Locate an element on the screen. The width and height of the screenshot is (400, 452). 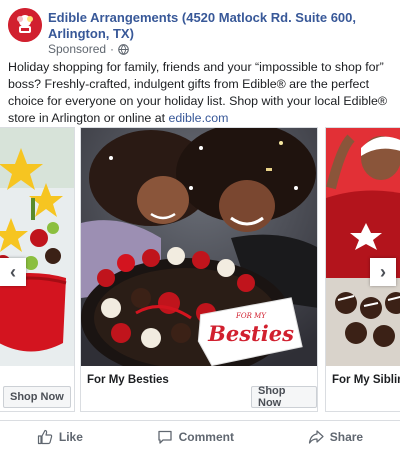
share-arrow-icon is located at coordinates (316, 436).